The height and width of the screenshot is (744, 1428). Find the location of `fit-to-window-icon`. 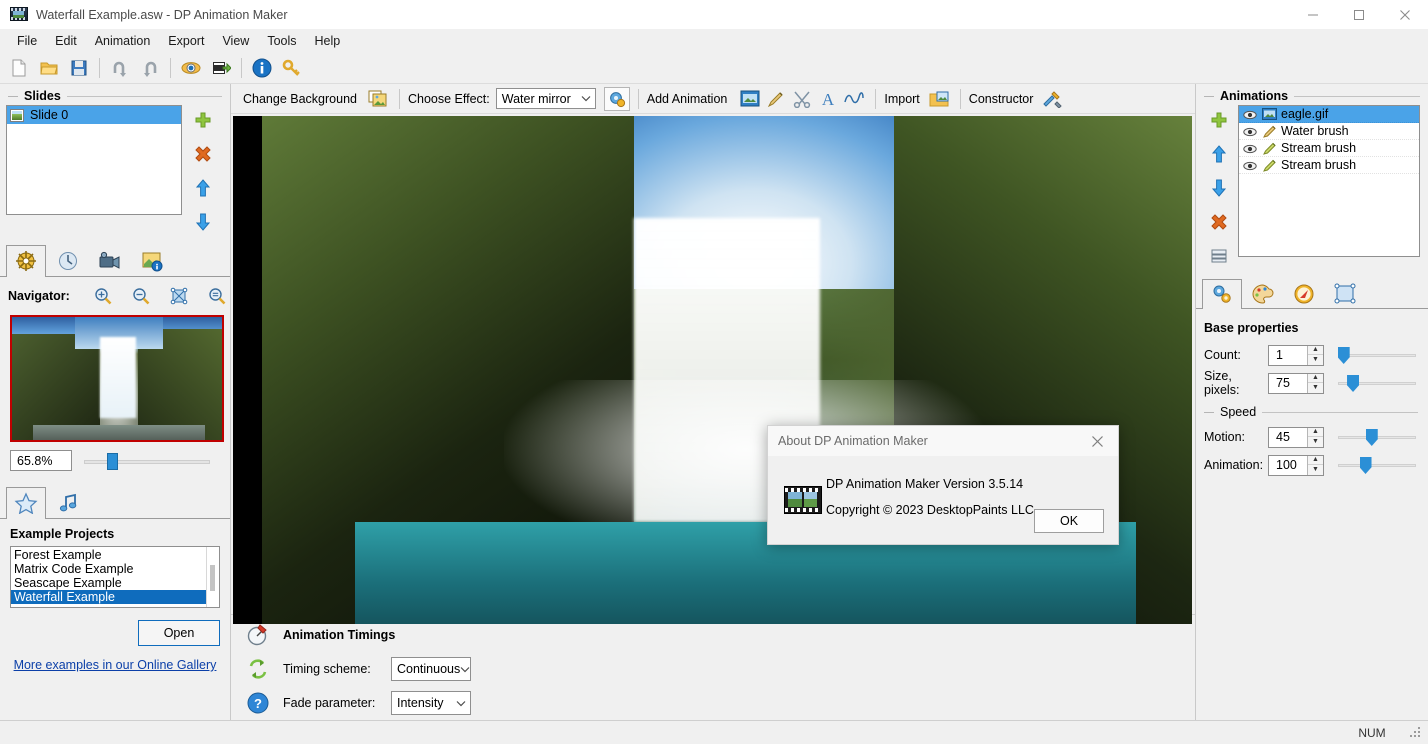

fit-to-window-icon is located at coordinates (179, 296).